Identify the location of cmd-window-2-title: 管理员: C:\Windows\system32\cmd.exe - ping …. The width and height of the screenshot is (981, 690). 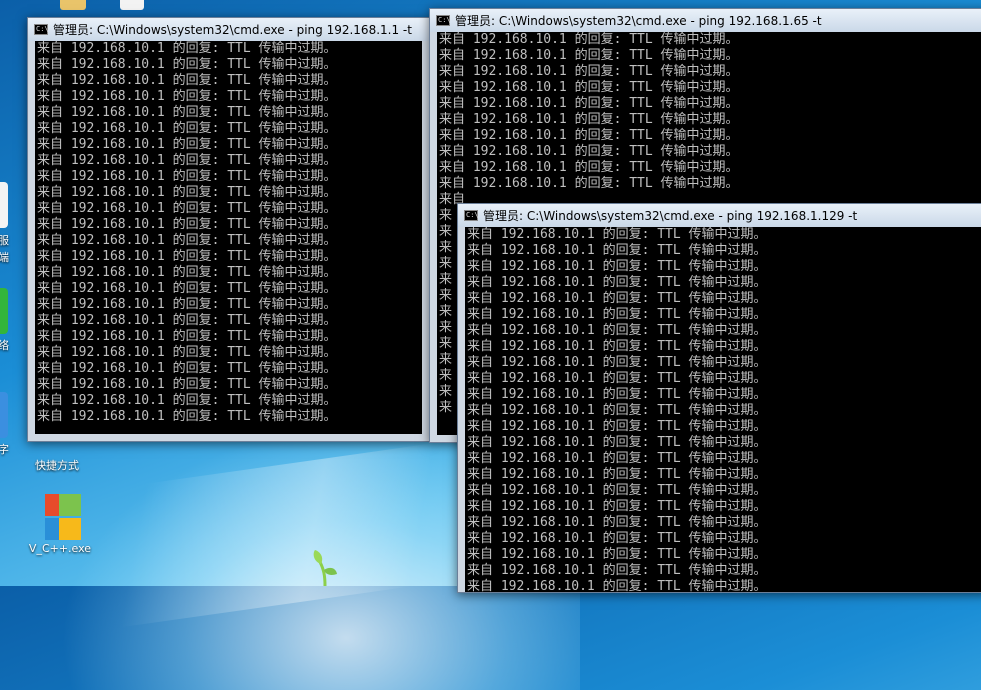
(638, 21).